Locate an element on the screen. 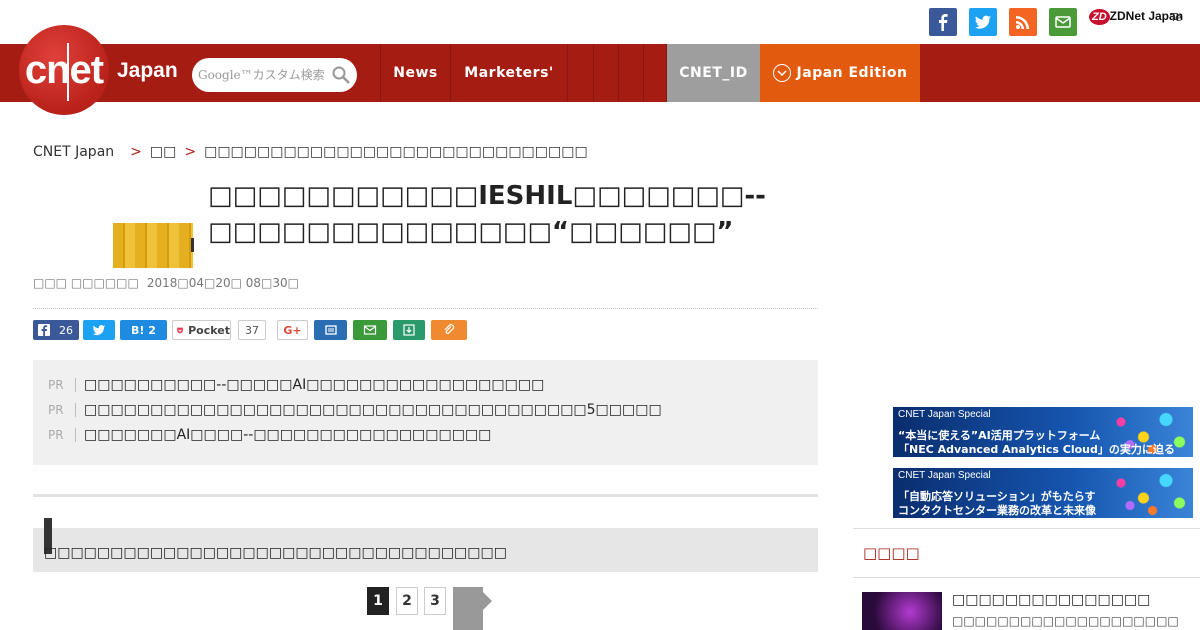 The height and width of the screenshot is (630, 1200). pocket-label: Pocket is located at coordinates (209, 330).